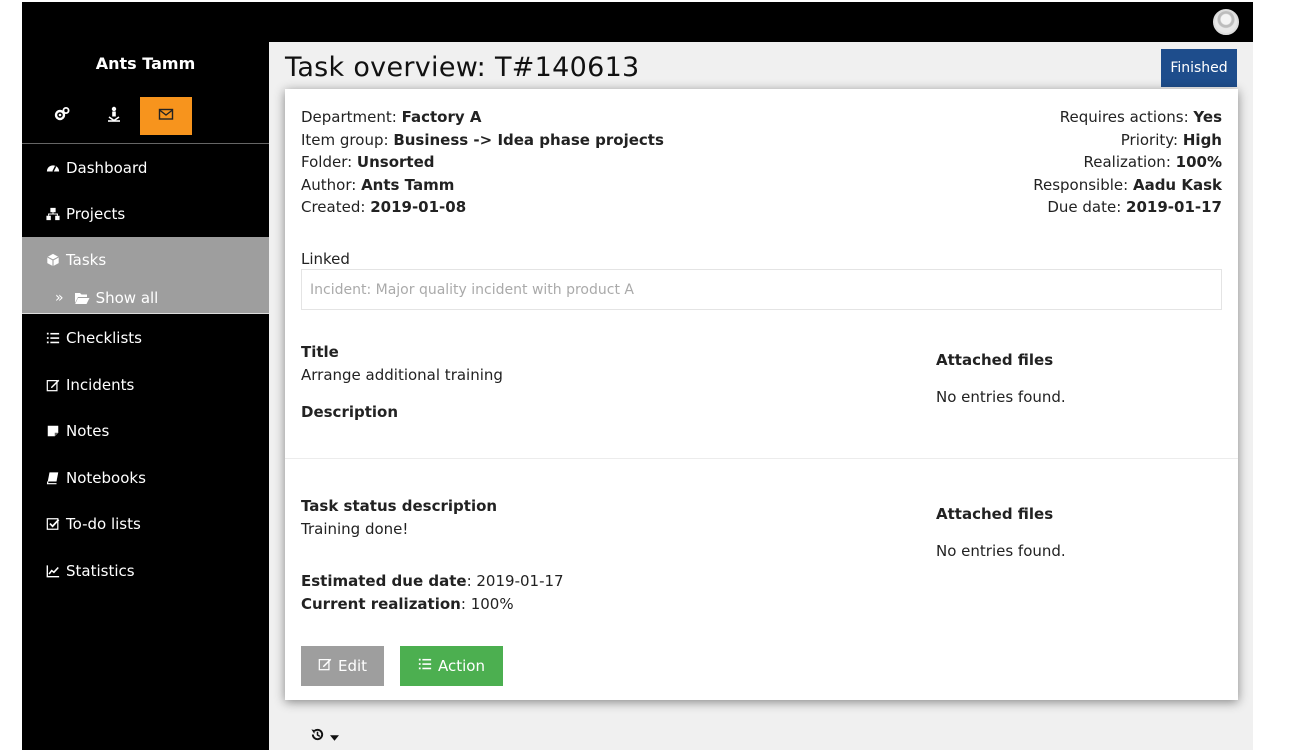 The width and height of the screenshot is (1290, 750). I want to click on sidebar-item-projects: Projects, so click(145, 214).